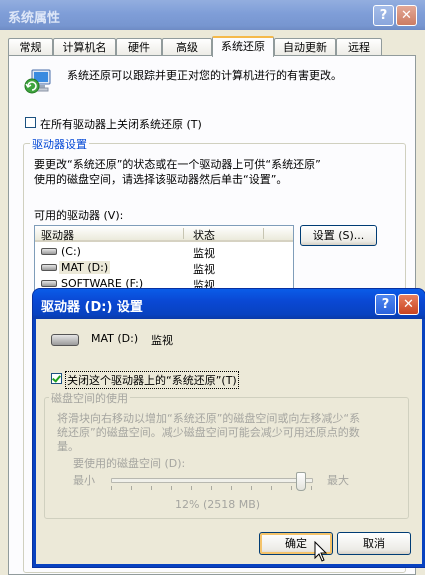  I want to click on disk-space-slider, so click(212, 483).